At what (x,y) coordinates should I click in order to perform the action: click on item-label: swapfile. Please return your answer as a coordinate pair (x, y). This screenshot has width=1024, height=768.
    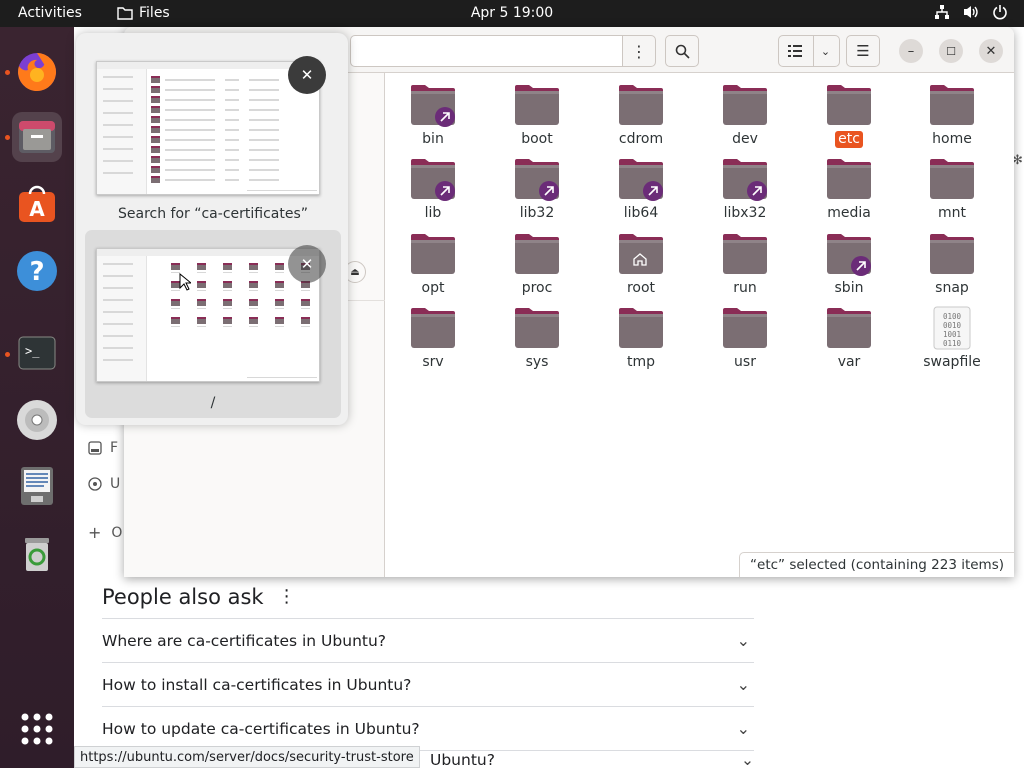
    Looking at the image, I should click on (952, 362).